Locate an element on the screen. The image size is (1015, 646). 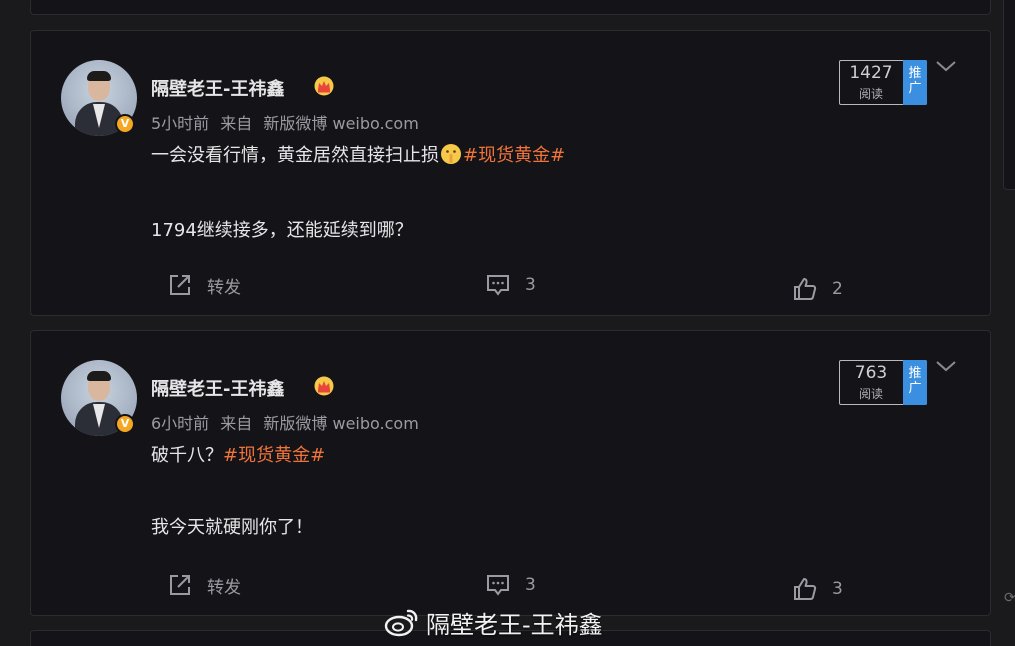
post-time: 5小时前 is located at coordinates (180, 123).